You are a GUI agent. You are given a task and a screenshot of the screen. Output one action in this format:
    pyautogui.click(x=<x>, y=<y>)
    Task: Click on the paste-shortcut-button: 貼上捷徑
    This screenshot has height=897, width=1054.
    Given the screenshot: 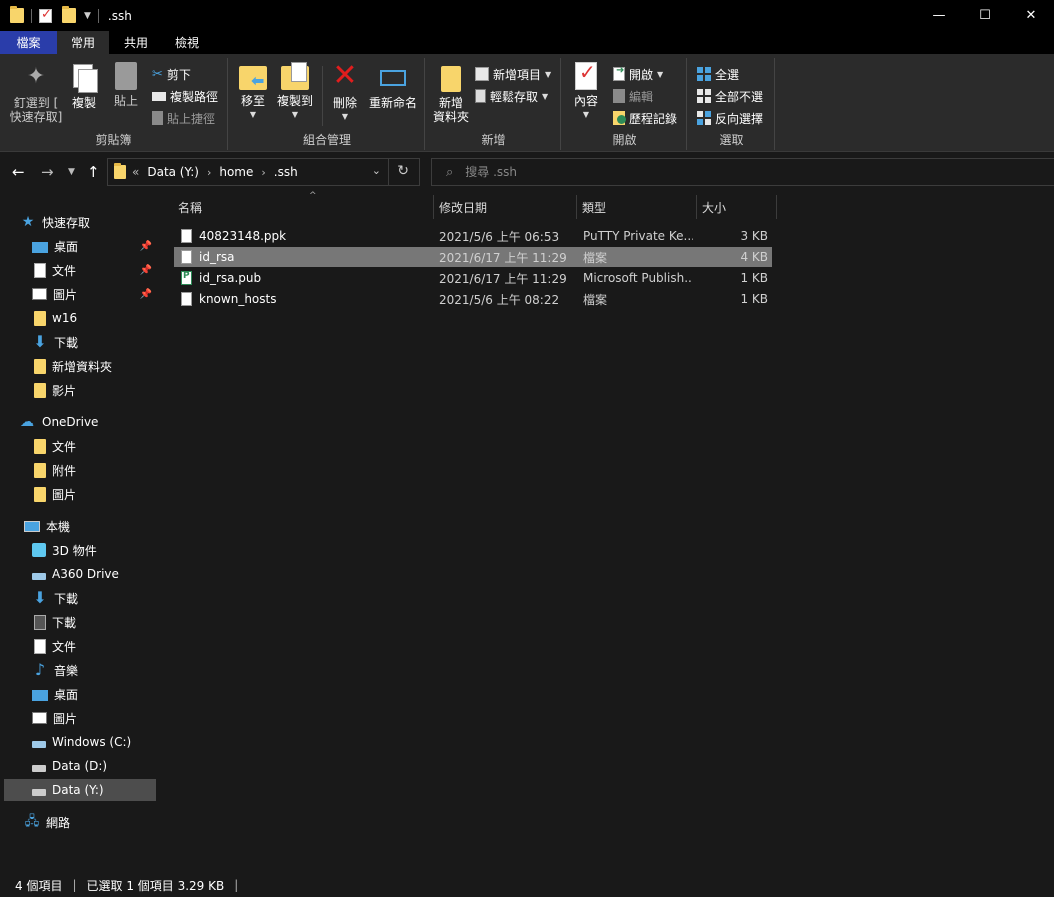 What is the action you would take?
    pyautogui.click(x=183, y=118)
    